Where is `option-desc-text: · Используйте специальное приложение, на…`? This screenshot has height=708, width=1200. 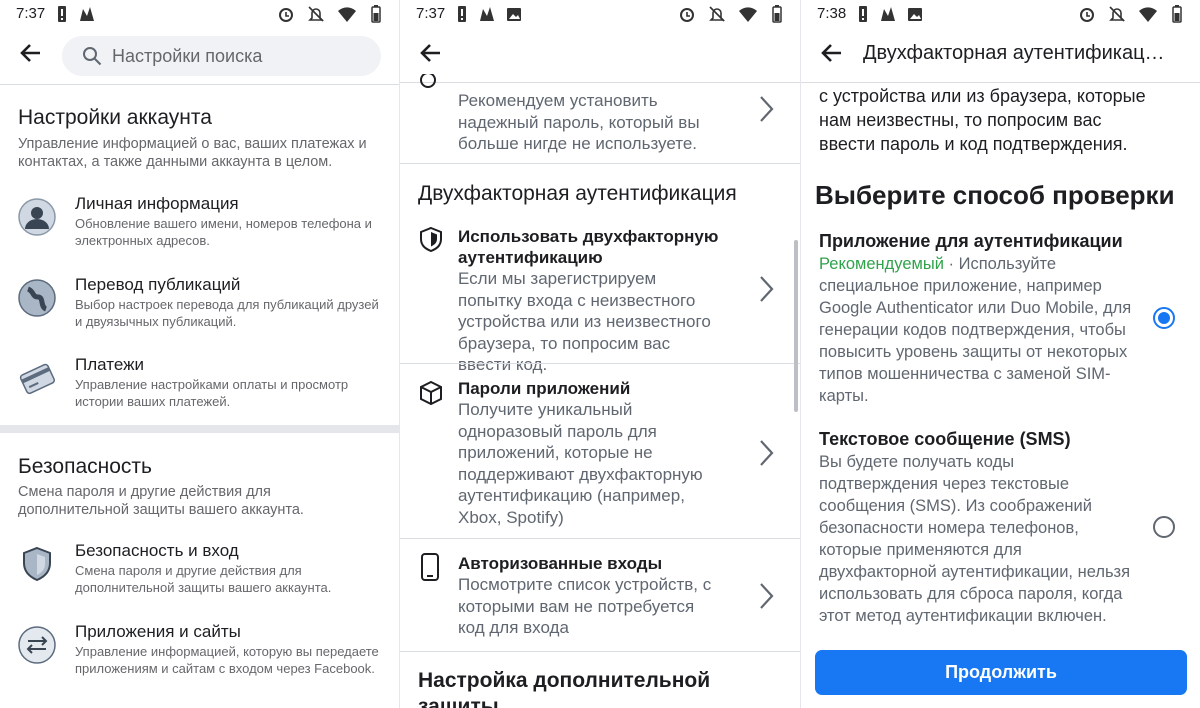
option-desc-text: · Используйте специальное приложение, на… is located at coordinates (975, 330).